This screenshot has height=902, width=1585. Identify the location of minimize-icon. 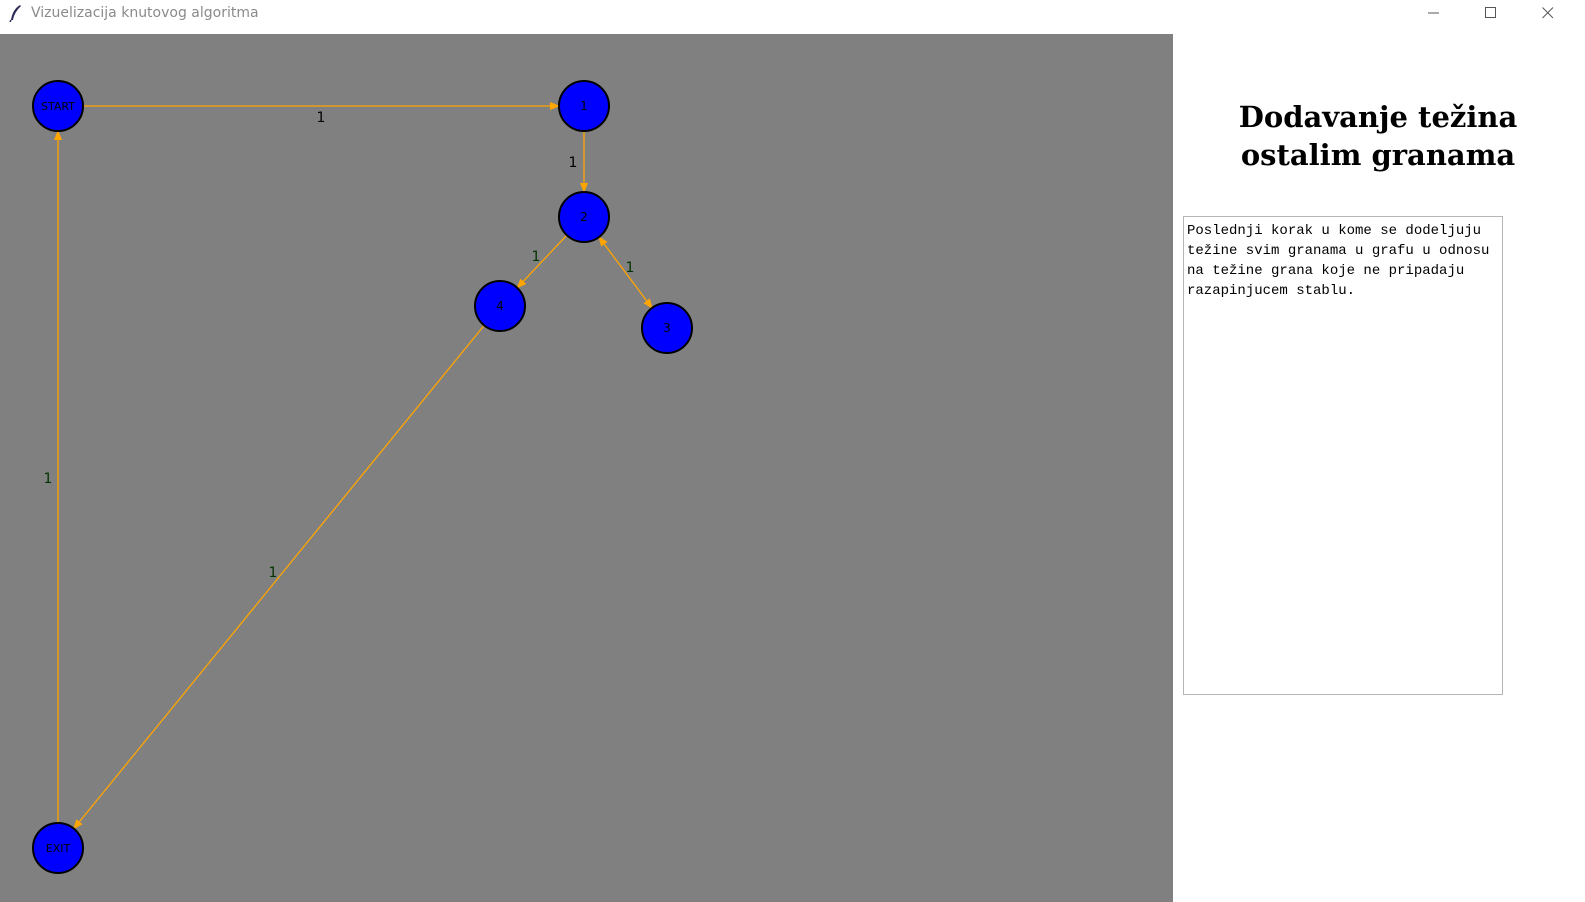
(1433, 13).